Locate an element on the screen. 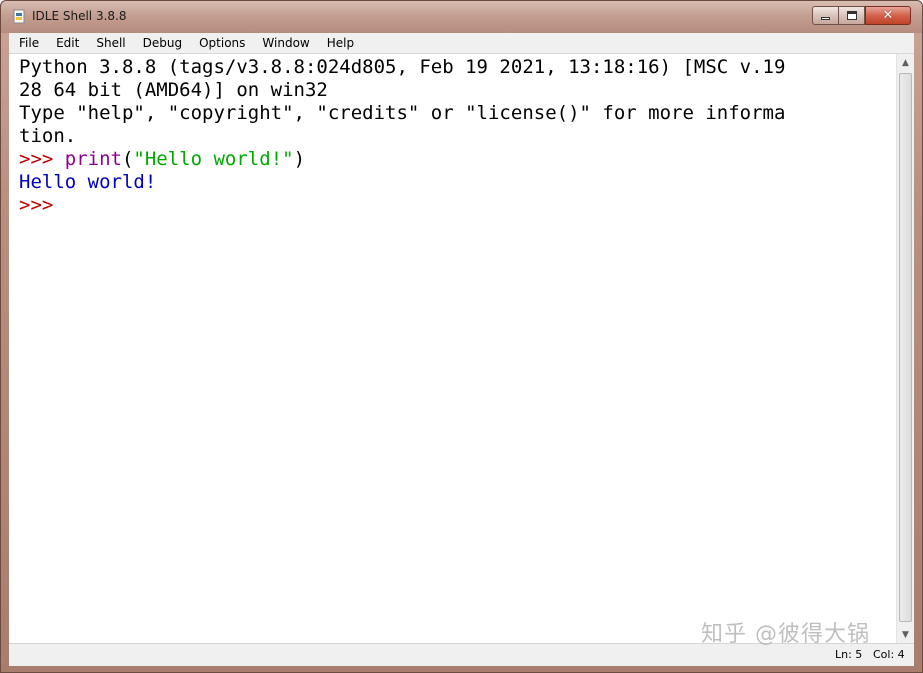  line-number-status: Ln: 5 is located at coordinates (849, 654).